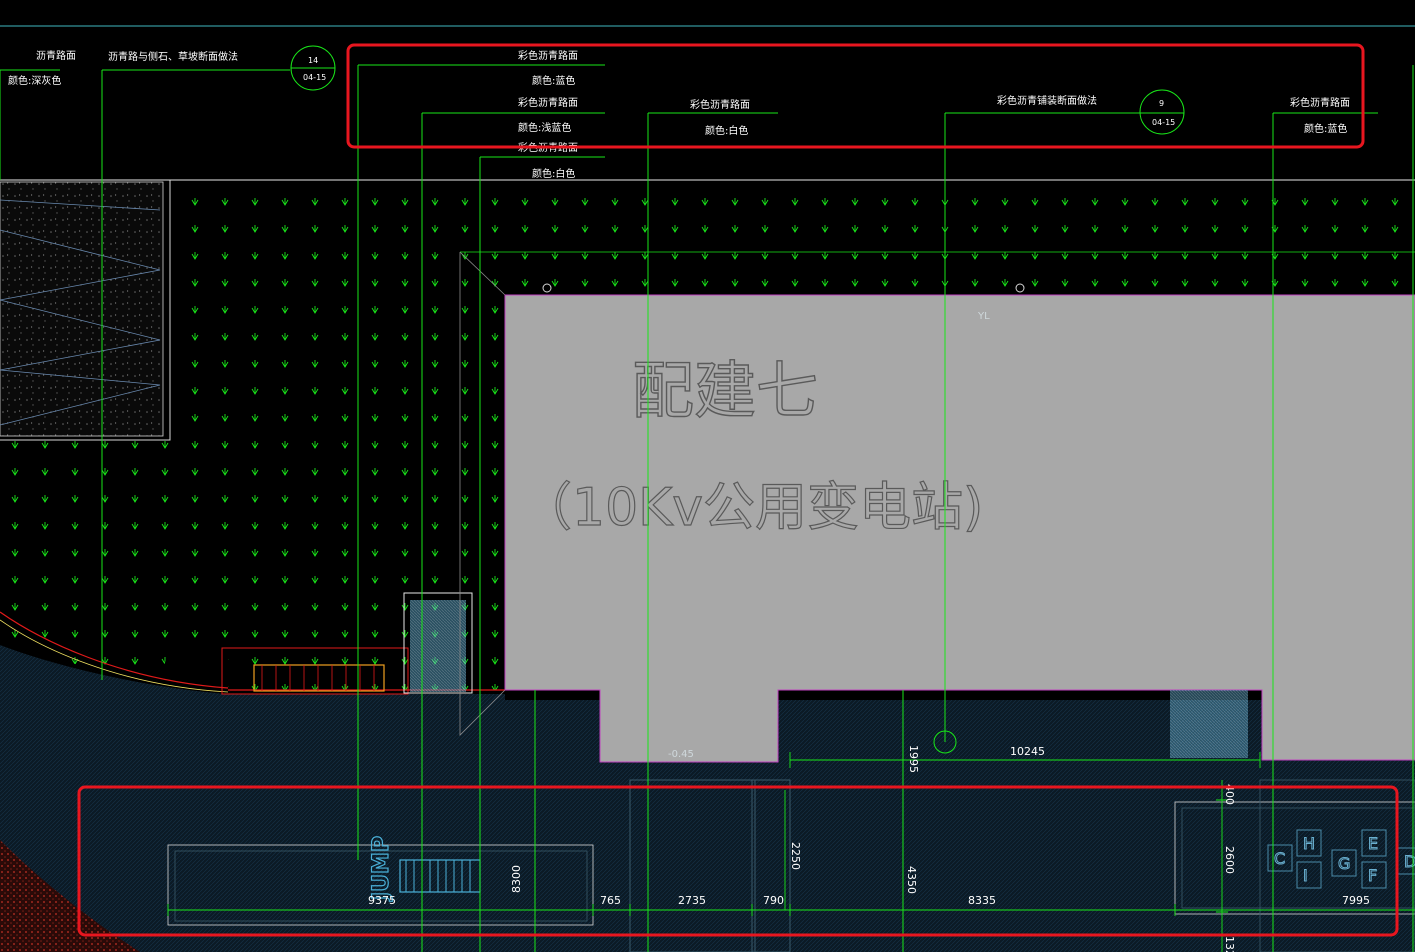  What do you see at coordinates (1372, 875) in the screenshot?
I see `court-letter: F` at bounding box center [1372, 875].